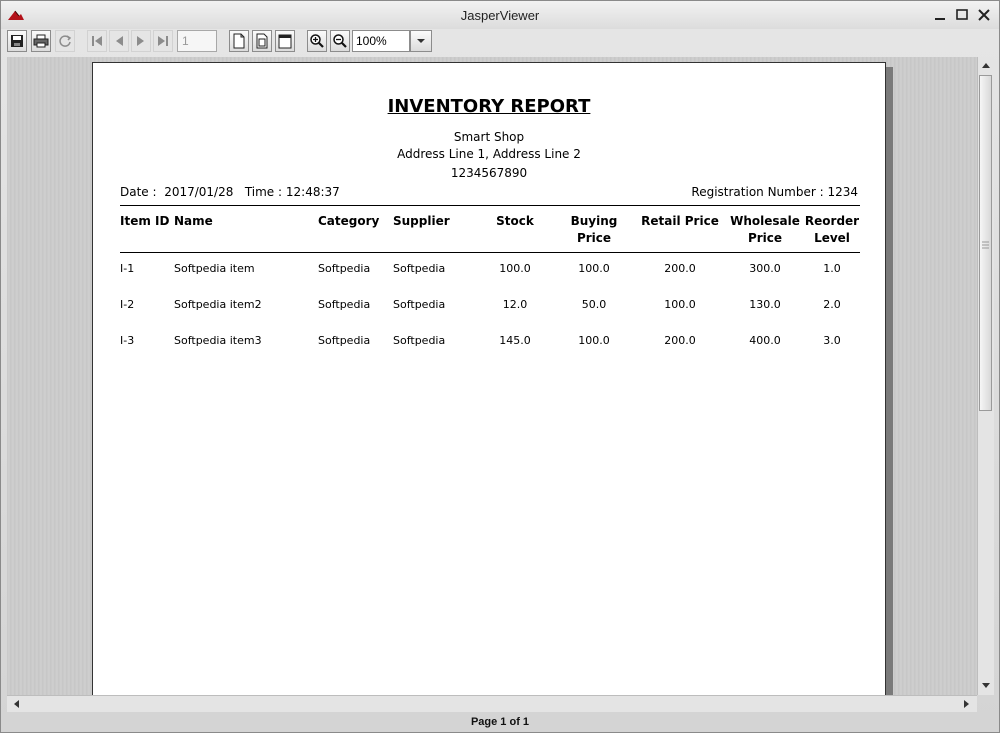 The width and height of the screenshot is (1000, 733). I want to click on column-header-buying-line1: Buying, so click(594, 221).